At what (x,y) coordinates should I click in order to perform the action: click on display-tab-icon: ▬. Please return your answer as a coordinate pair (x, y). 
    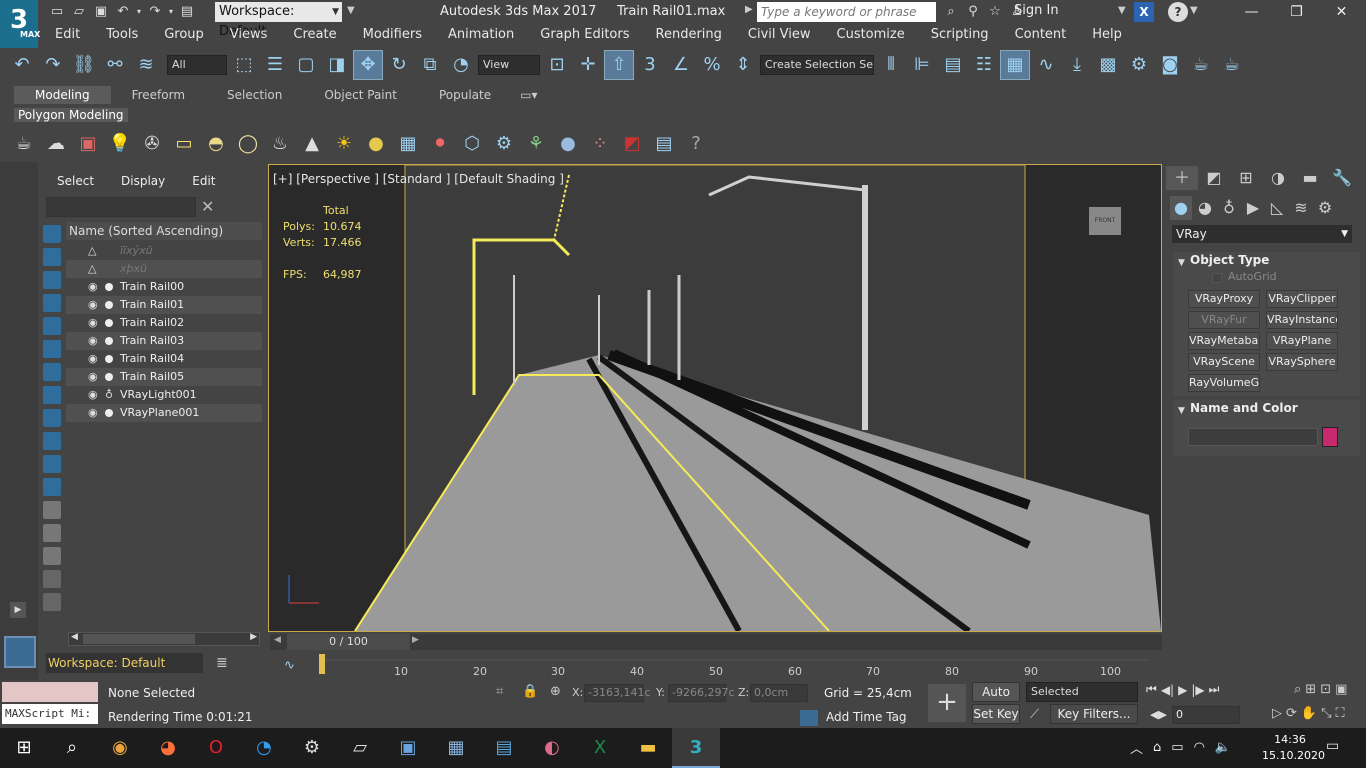
    Looking at the image, I should click on (1310, 178).